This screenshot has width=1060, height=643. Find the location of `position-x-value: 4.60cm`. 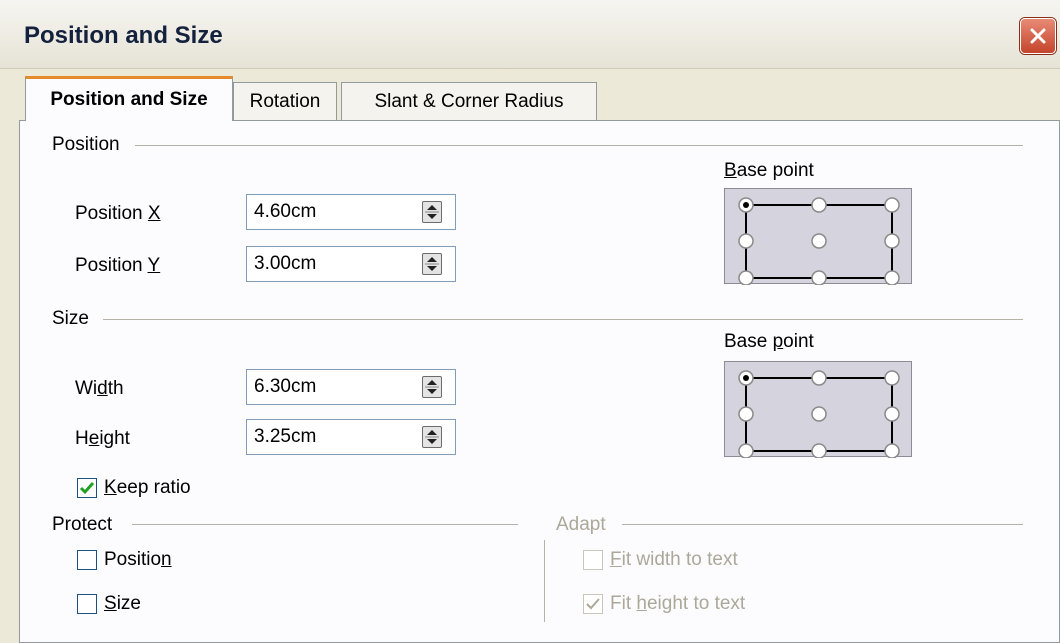

position-x-value: 4.60cm is located at coordinates (285, 212).